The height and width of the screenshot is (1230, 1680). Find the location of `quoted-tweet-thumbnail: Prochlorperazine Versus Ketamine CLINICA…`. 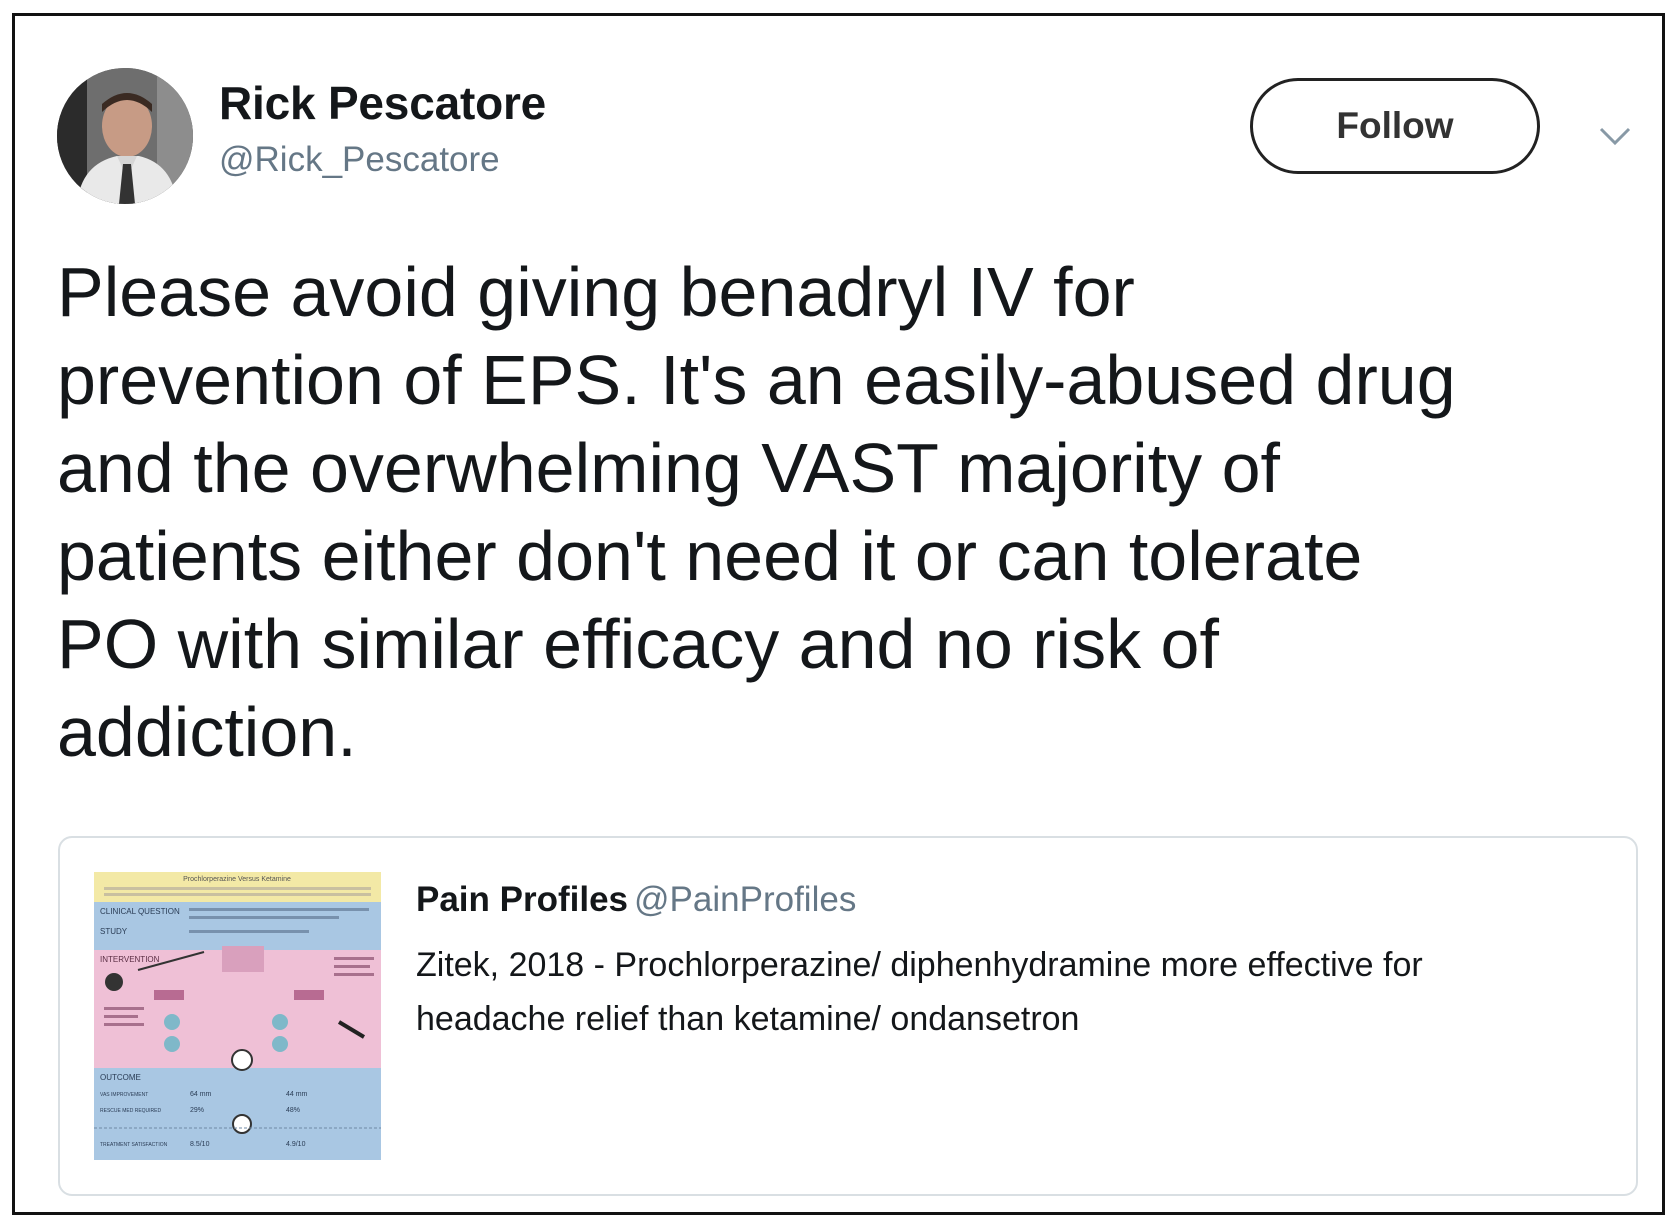

quoted-tweet-thumbnail: Prochlorperazine Versus Ketamine CLINICA… is located at coordinates (237, 1016).